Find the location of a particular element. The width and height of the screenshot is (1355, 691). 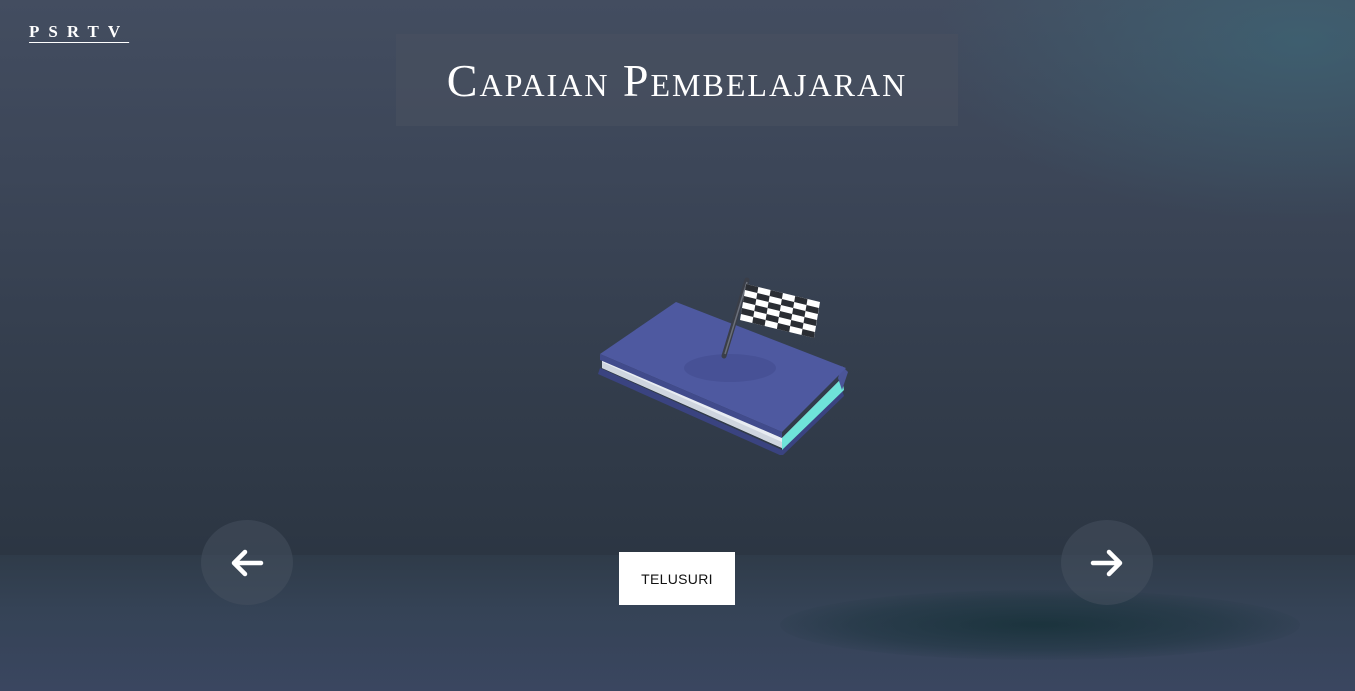

page-title: Capaian Pembelajaran is located at coordinates (677, 80).